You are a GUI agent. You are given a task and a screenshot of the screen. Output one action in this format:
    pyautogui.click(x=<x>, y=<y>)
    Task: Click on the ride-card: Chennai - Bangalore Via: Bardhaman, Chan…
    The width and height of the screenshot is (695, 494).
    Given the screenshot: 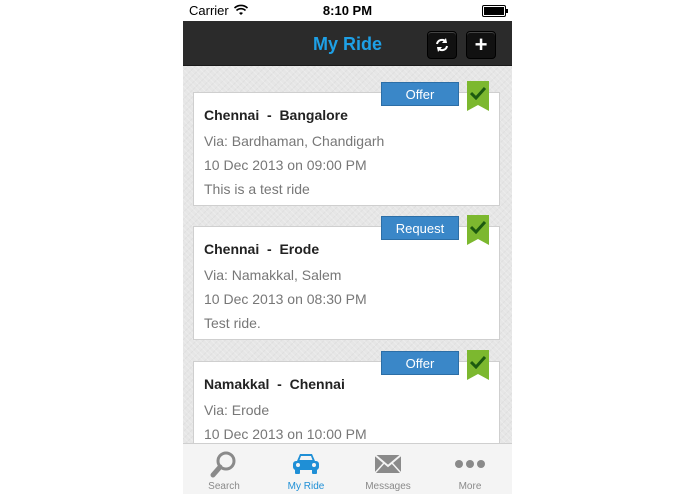 What is the action you would take?
    pyautogui.click(x=346, y=143)
    